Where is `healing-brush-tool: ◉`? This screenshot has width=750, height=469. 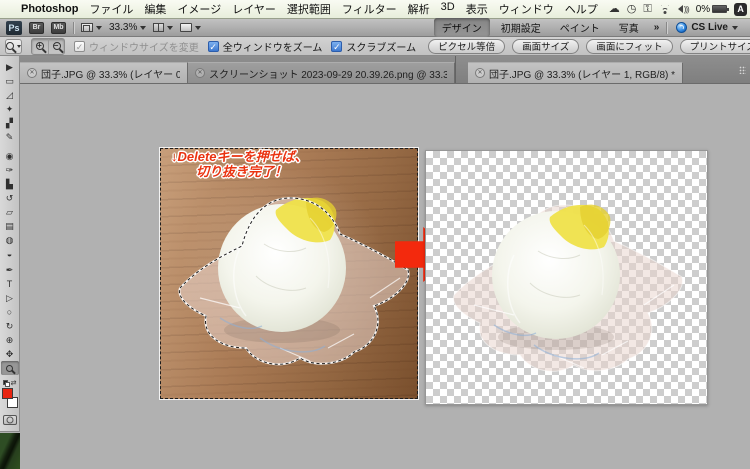
healing-brush-tool: ◉ is located at coordinates (10, 156).